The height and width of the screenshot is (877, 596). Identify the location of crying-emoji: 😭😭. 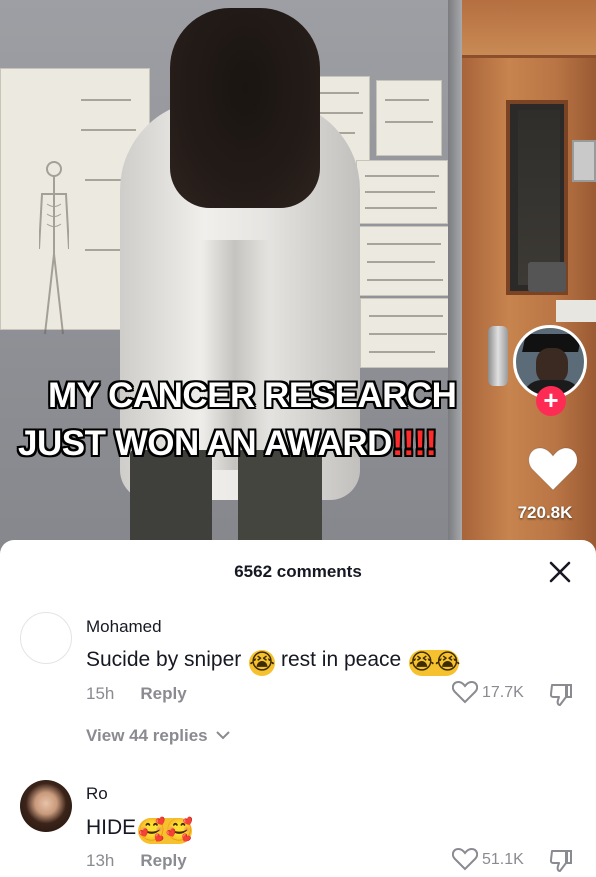
(435, 663).